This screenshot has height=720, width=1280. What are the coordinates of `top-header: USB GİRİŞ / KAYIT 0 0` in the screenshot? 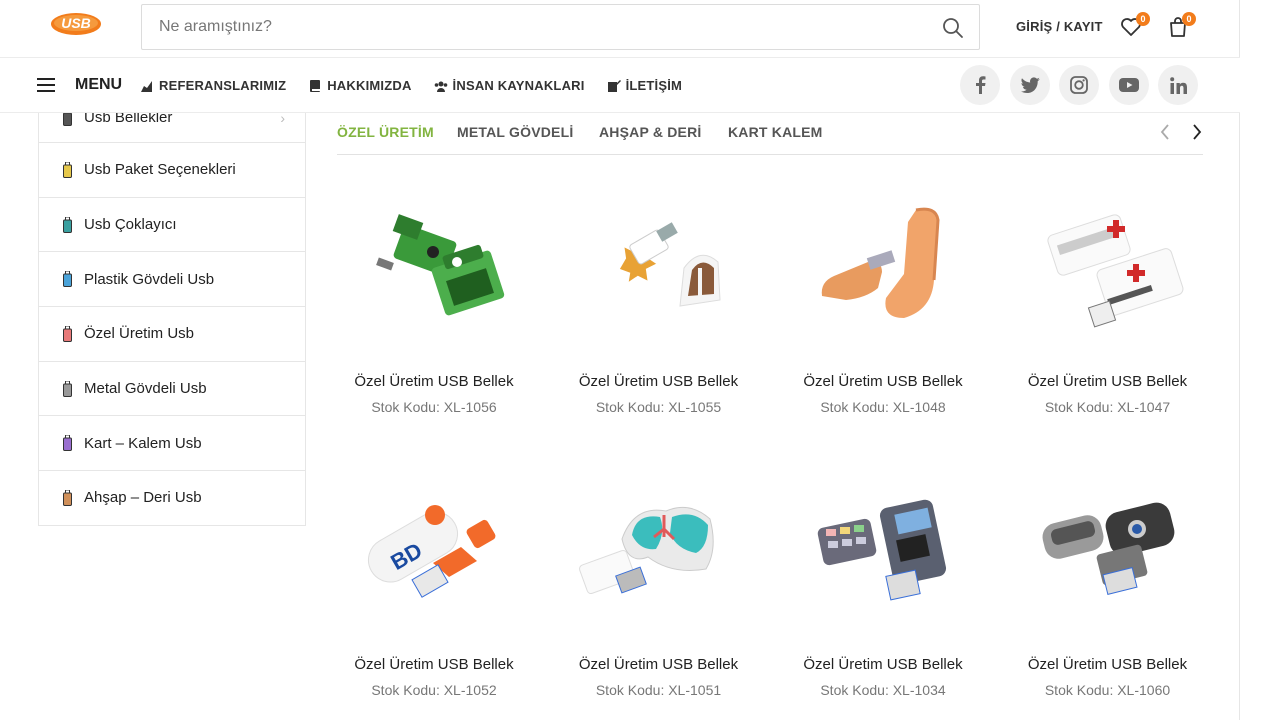 It's located at (620, 28).